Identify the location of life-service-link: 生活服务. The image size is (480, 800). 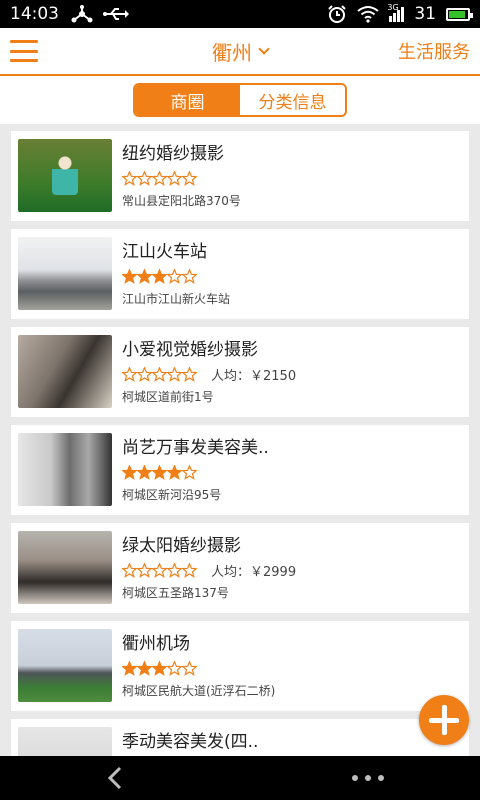
(434, 51).